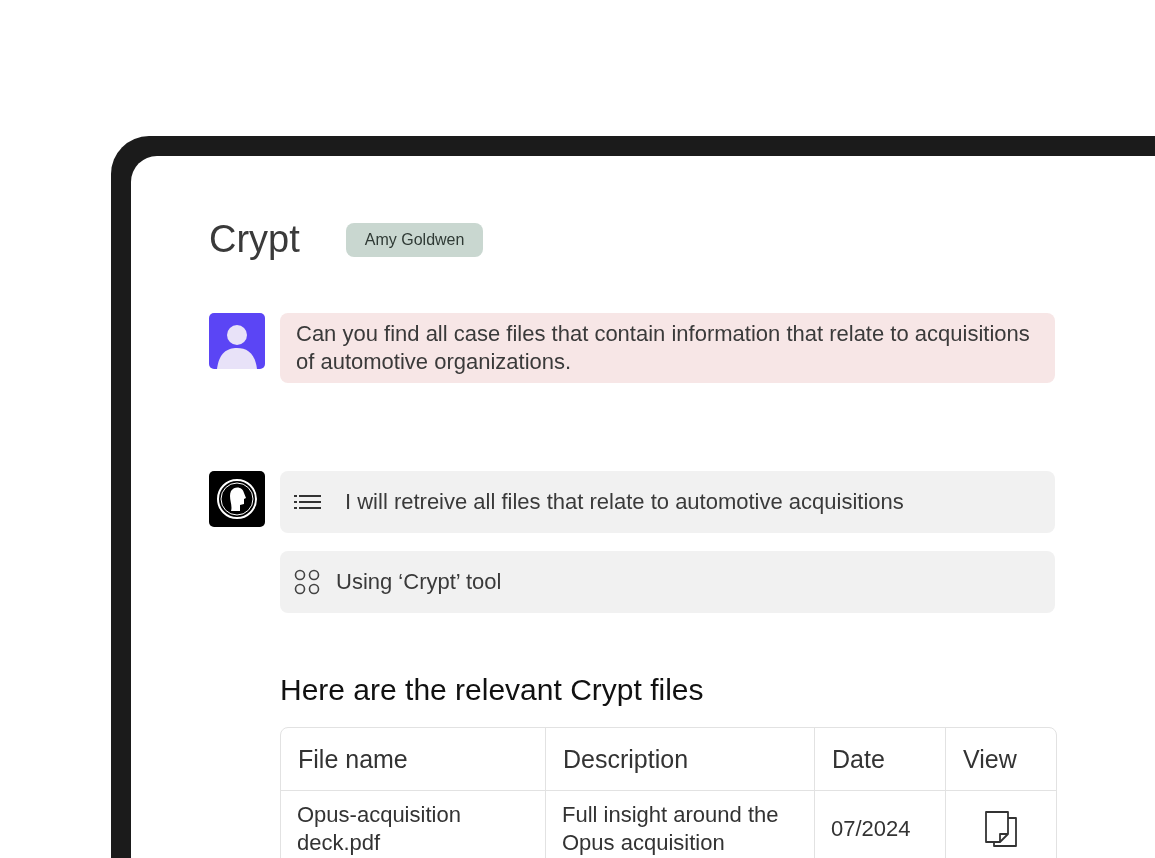 The image size is (1155, 858). What do you see at coordinates (1000, 759) in the screenshot?
I see `column-header: View` at bounding box center [1000, 759].